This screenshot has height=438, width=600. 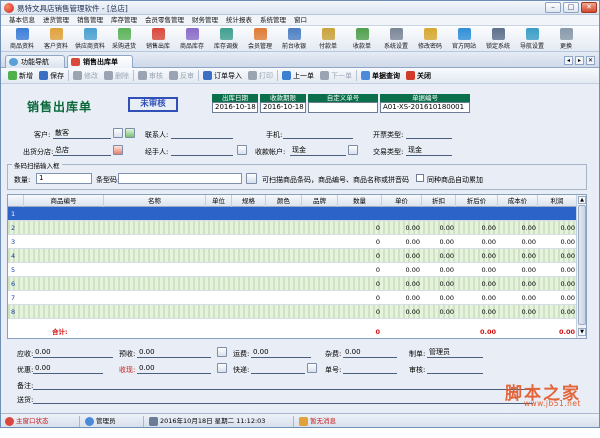 What do you see at coordinates (370, 352) in the screenshot?
I see `misc-fee-field: 0.00` at bounding box center [370, 352].